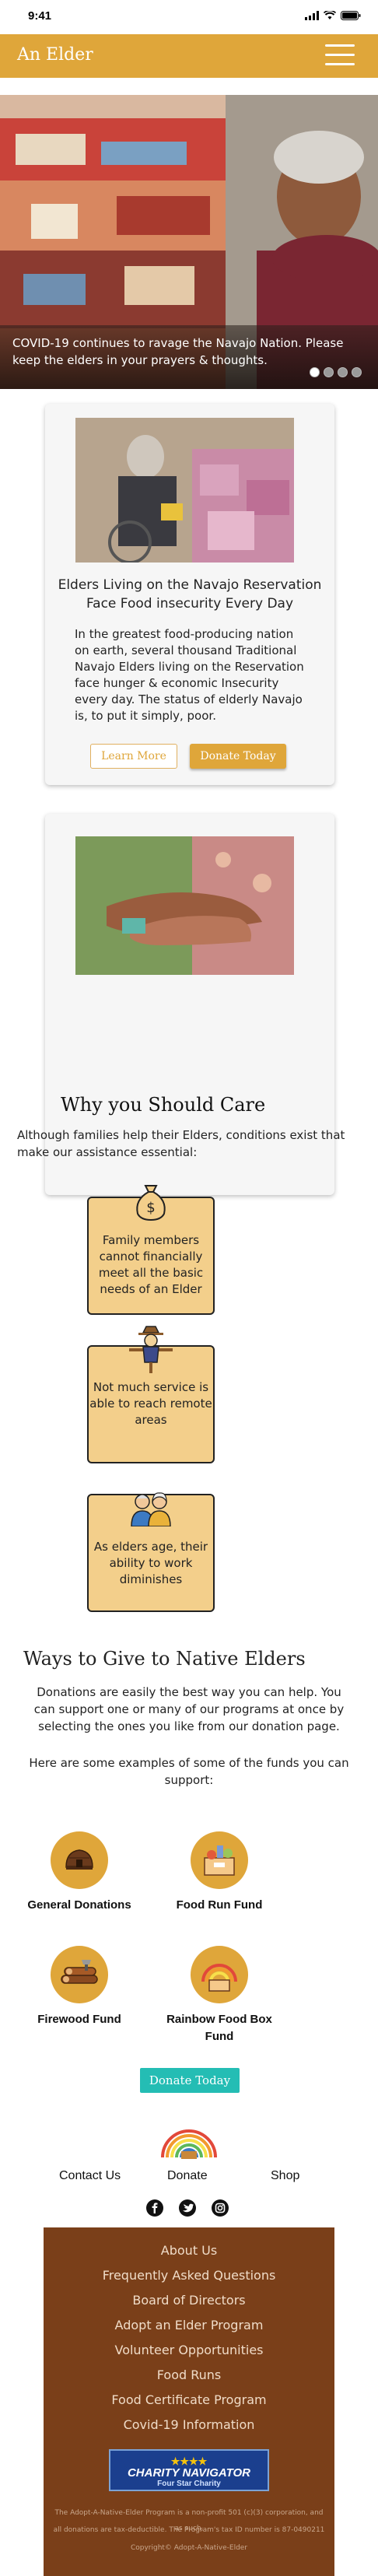  I want to click on footer-link-faq: Frequently Asked Questions, so click(189, 2275).